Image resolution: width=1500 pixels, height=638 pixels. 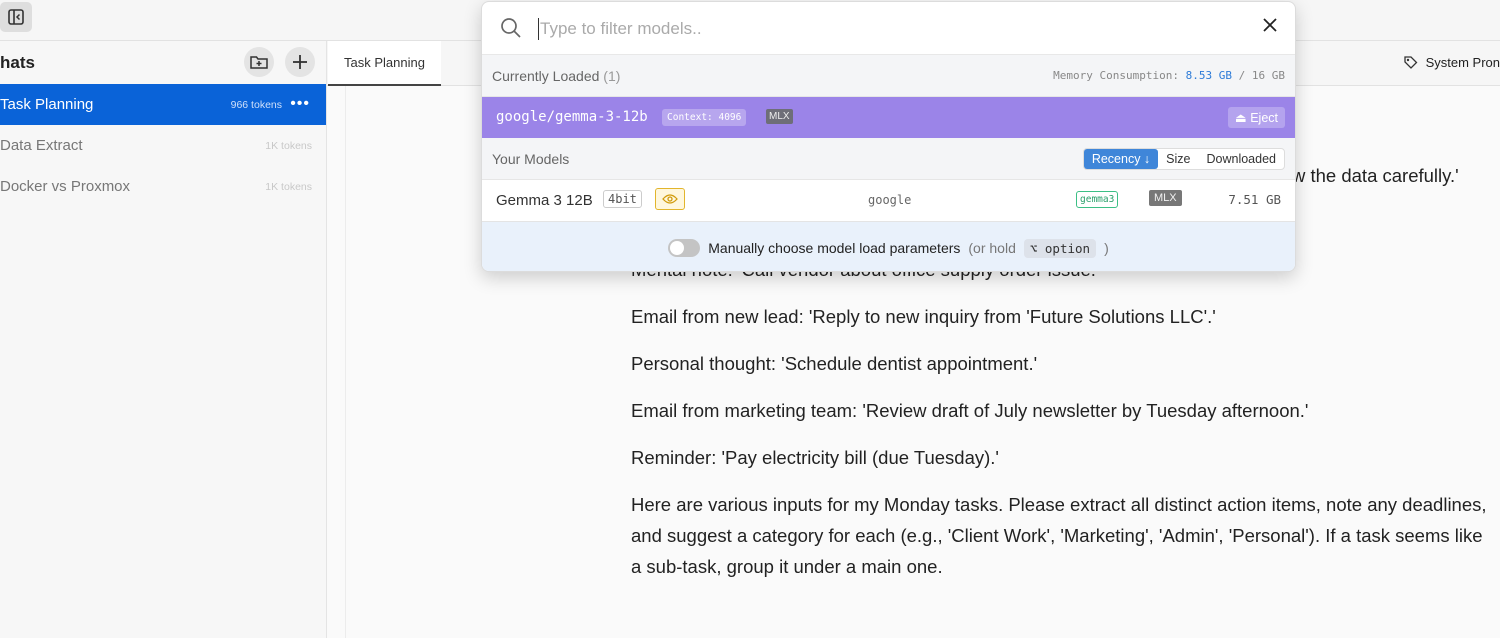 I want to click on model-publisher: google, so click(x=890, y=200).